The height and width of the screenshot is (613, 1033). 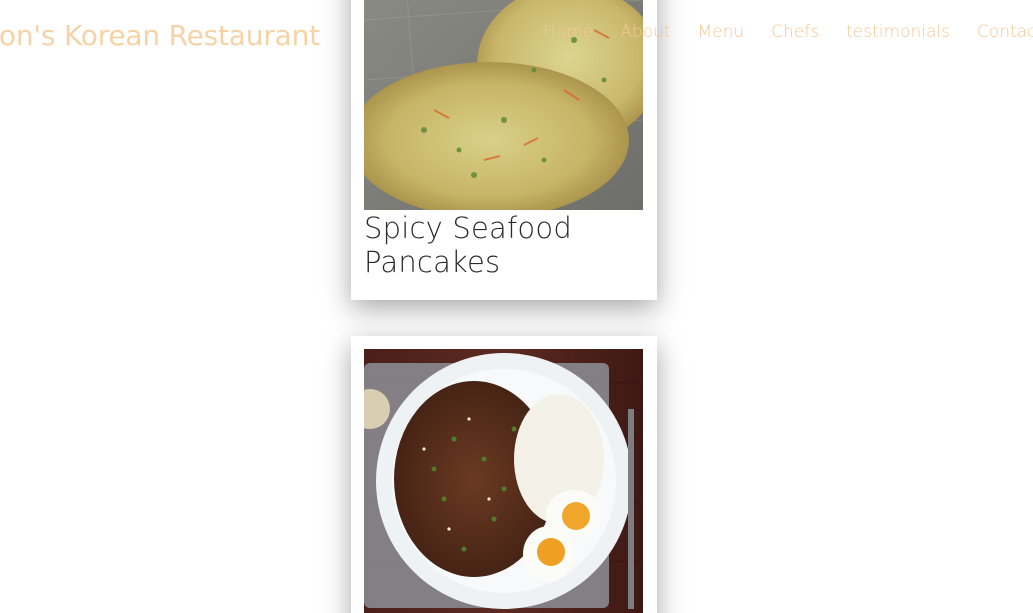 What do you see at coordinates (795, 32) in the screenshot?
I see `nav-chefs: Chefs` at bounding box center [795, 32].